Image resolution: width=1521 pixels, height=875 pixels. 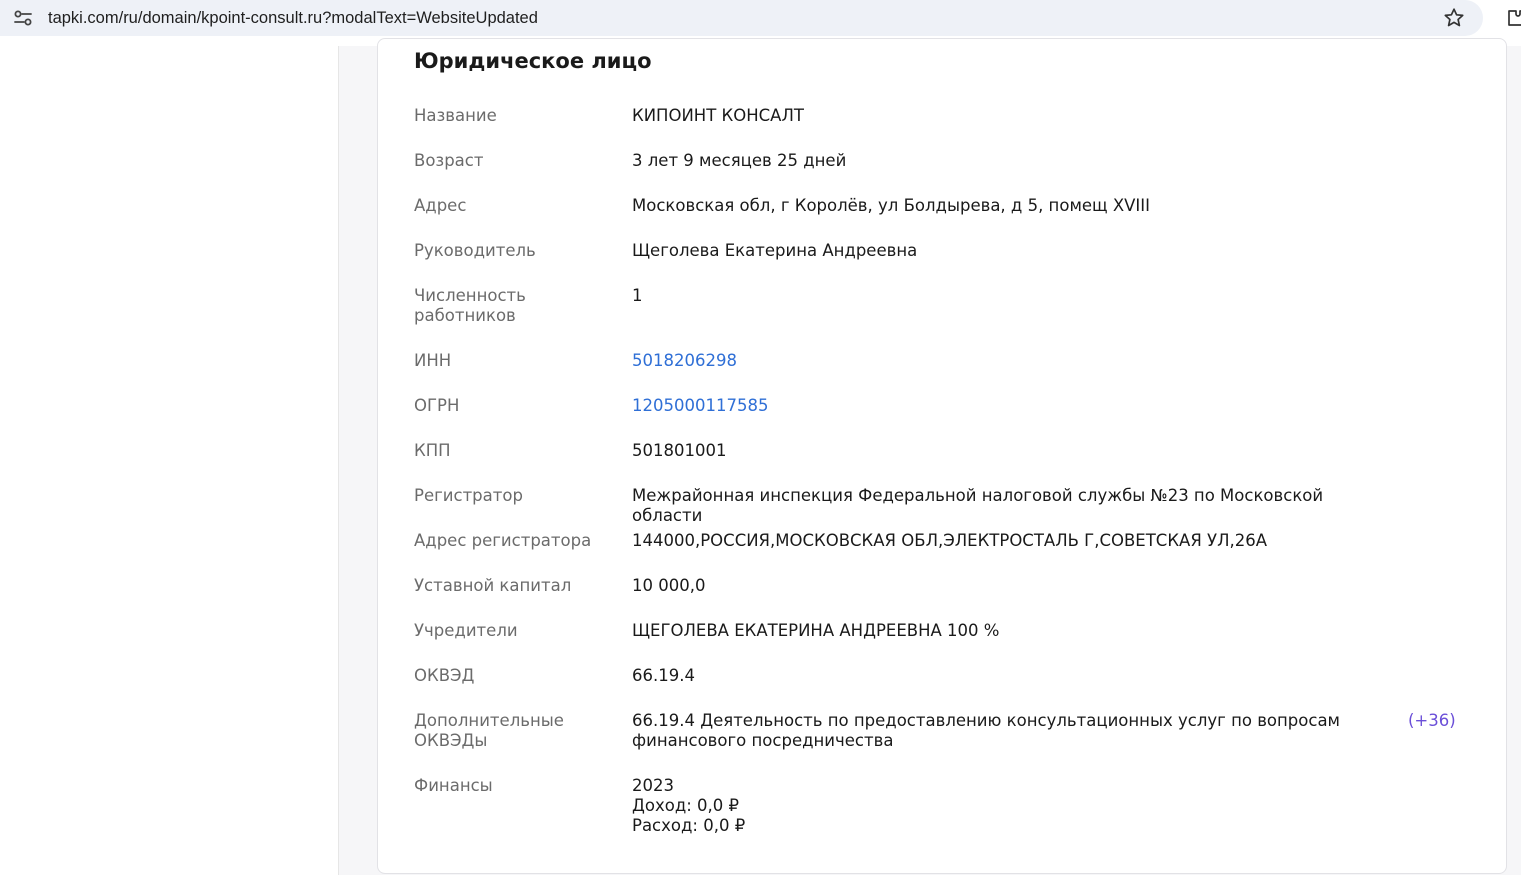 What do you see at coordinates (465, 315) in the screenshot?
I see `row-label-line: работников` at bounding box center [465, 315].